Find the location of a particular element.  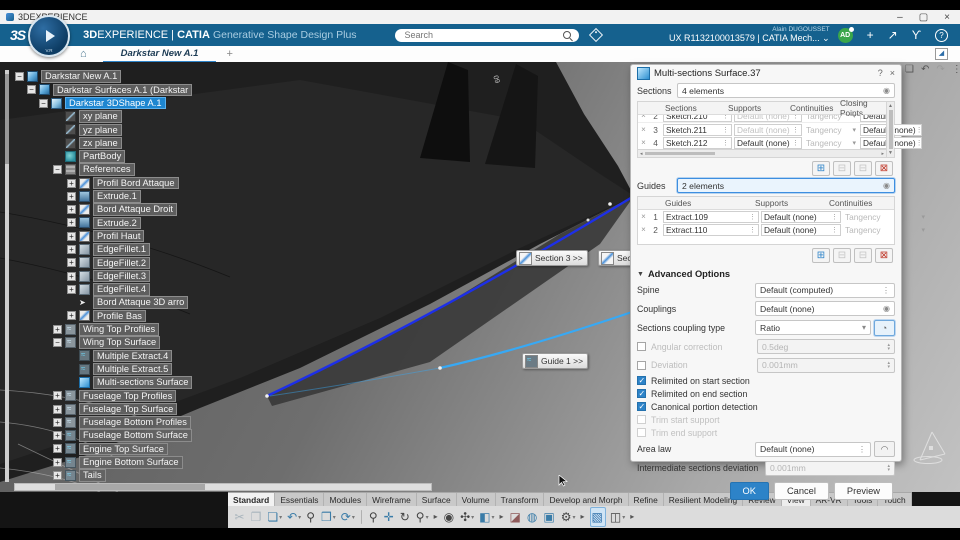

coupling-law-icon: ◔ is located at coordinates (884, 327).